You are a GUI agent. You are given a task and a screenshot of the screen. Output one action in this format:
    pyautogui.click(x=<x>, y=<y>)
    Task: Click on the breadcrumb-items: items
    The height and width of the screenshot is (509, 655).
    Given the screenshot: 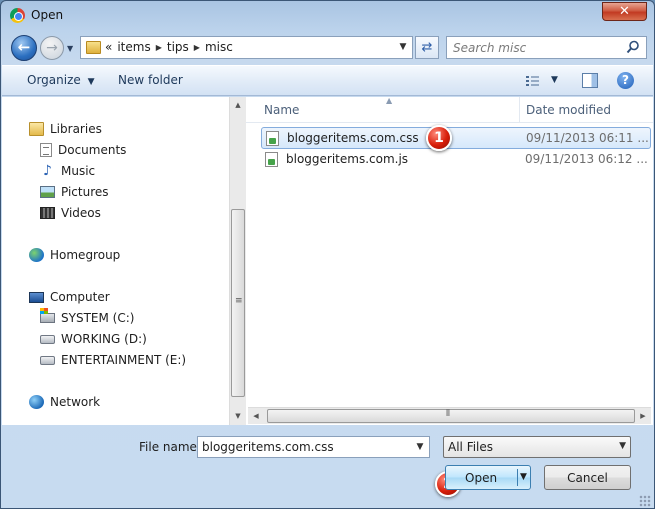 What is the action you would take?
    pyautogui.click(x=133, y=47)
    